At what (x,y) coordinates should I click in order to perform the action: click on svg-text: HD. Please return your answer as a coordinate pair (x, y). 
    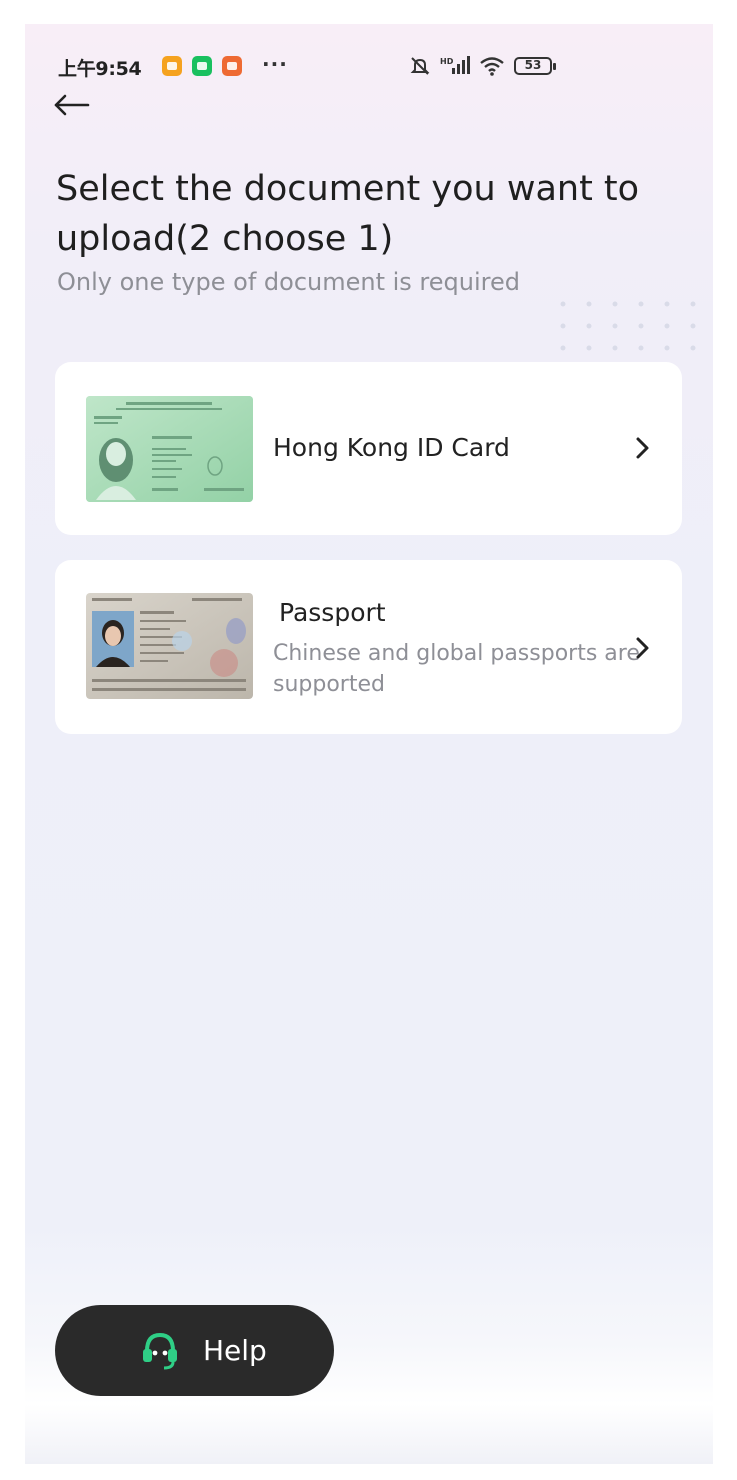
    Looking at the image, I should click on (447, 61).